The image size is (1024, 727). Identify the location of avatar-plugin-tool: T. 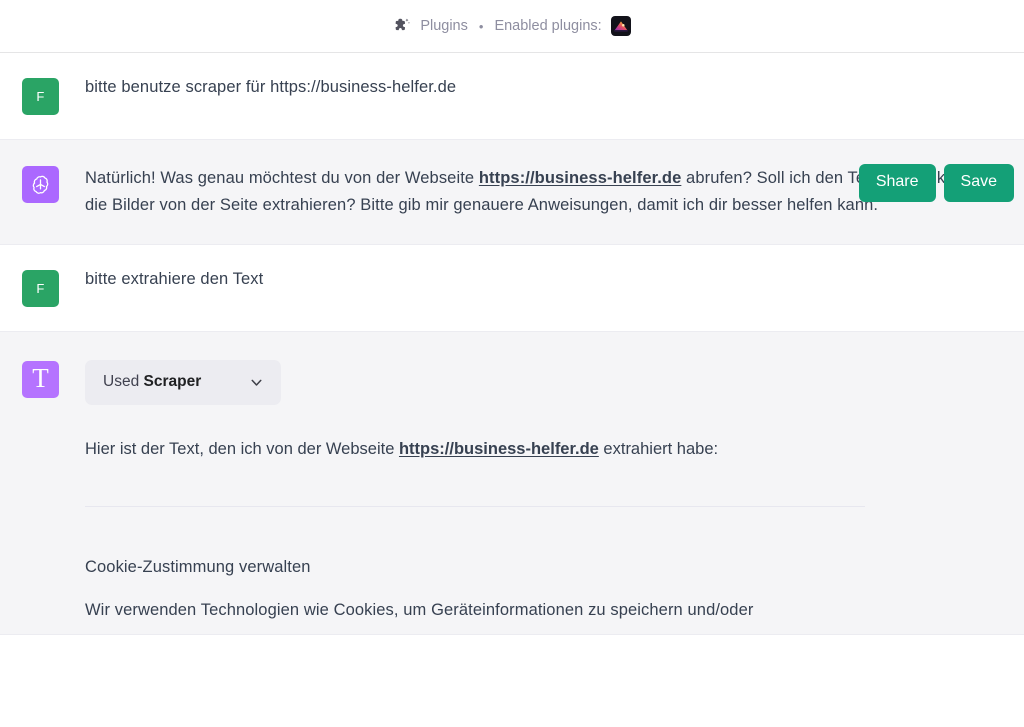
(40, 380).